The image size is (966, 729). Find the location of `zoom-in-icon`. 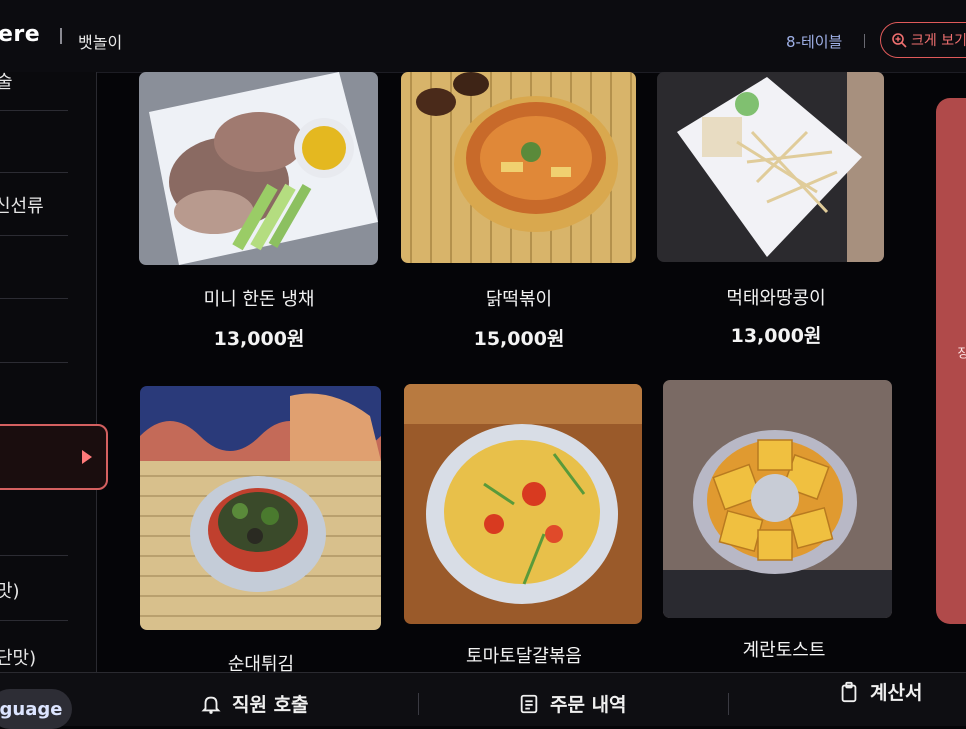

zoom-in-icon is located at coordinates (899, 40).